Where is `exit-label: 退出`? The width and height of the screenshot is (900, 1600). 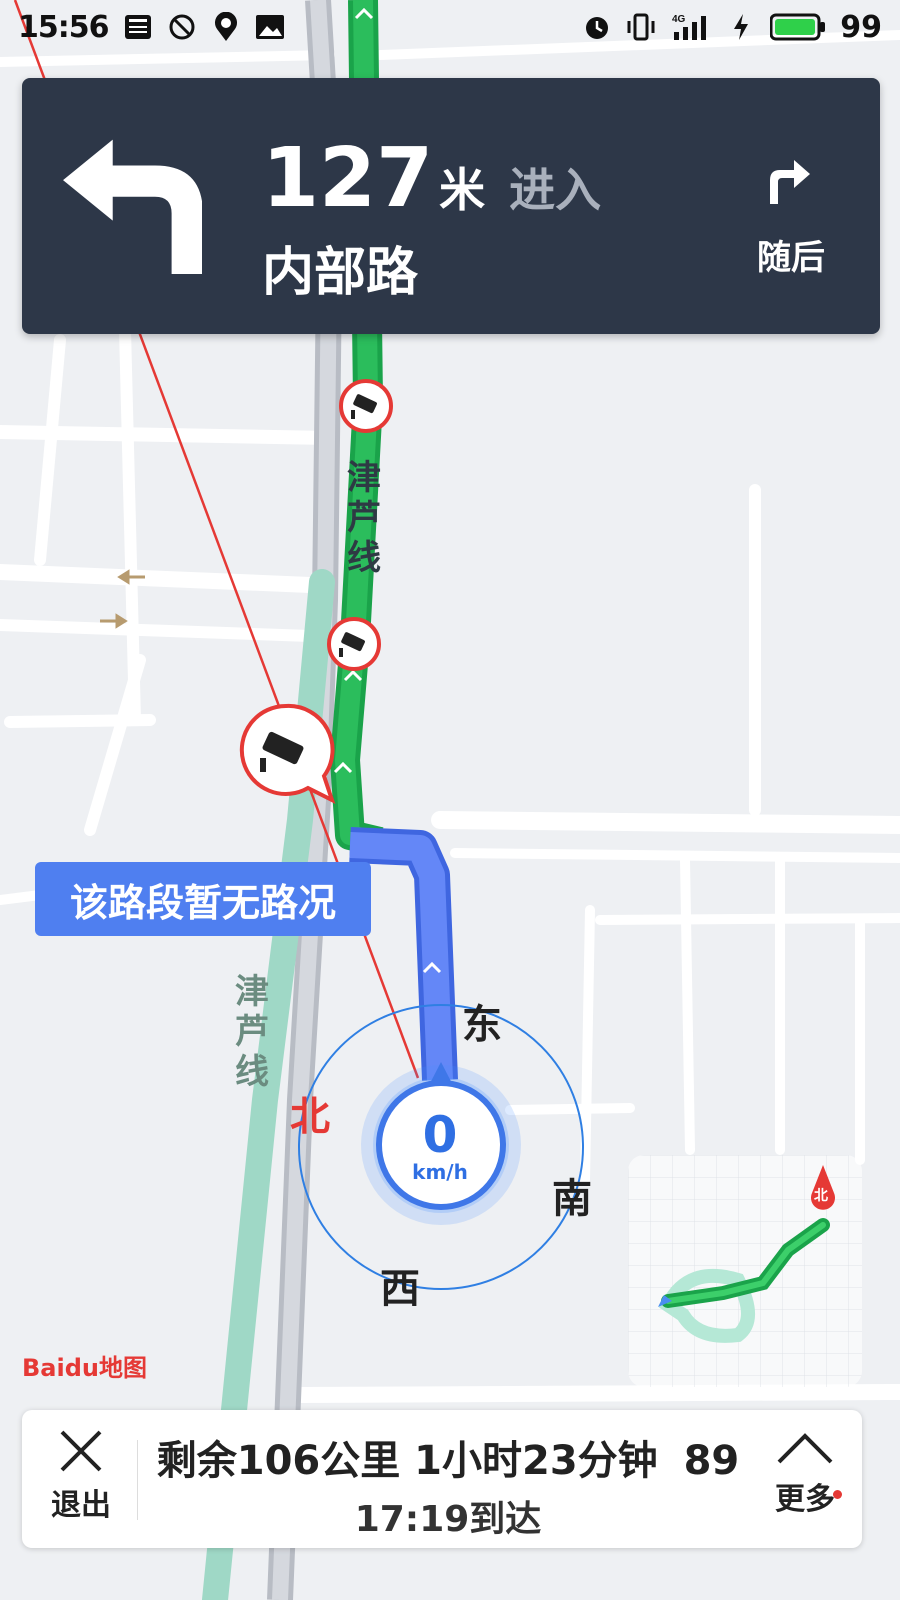
exit-label: 退出 is located at coordinates (81, 1505).